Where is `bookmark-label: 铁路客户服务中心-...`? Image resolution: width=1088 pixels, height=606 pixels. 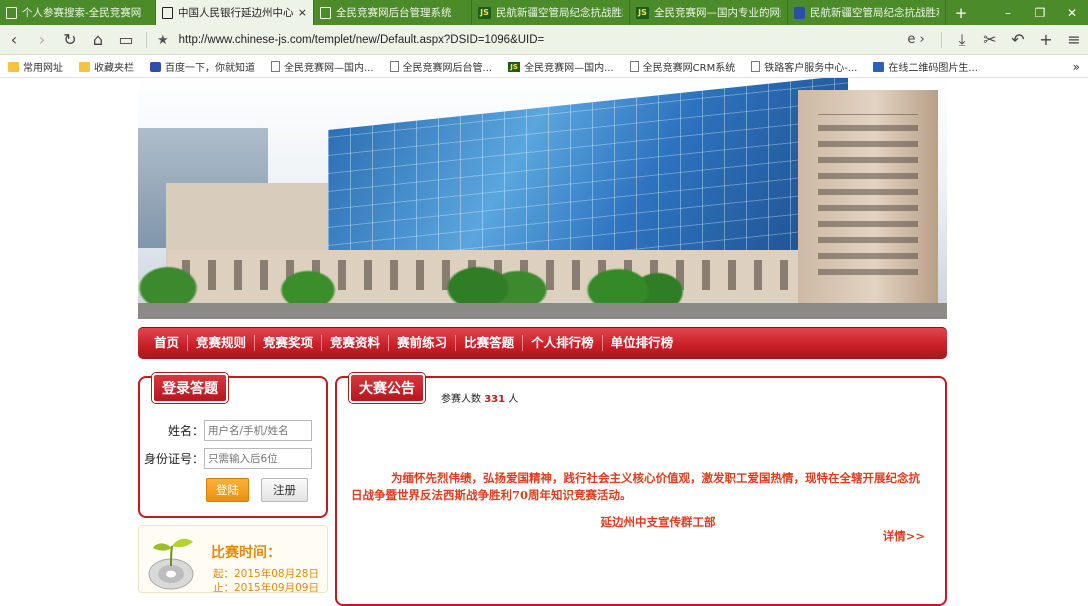
bookmark-label: 铁路客户服务中心-... is located at coordinates (811, 68).